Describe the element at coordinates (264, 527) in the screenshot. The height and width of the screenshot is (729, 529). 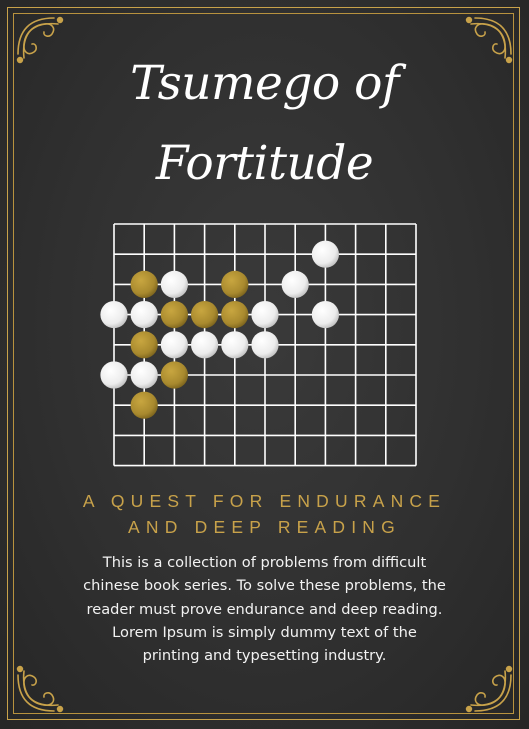
I see `subtitle-line-2: AND DEEP READING` at that location.